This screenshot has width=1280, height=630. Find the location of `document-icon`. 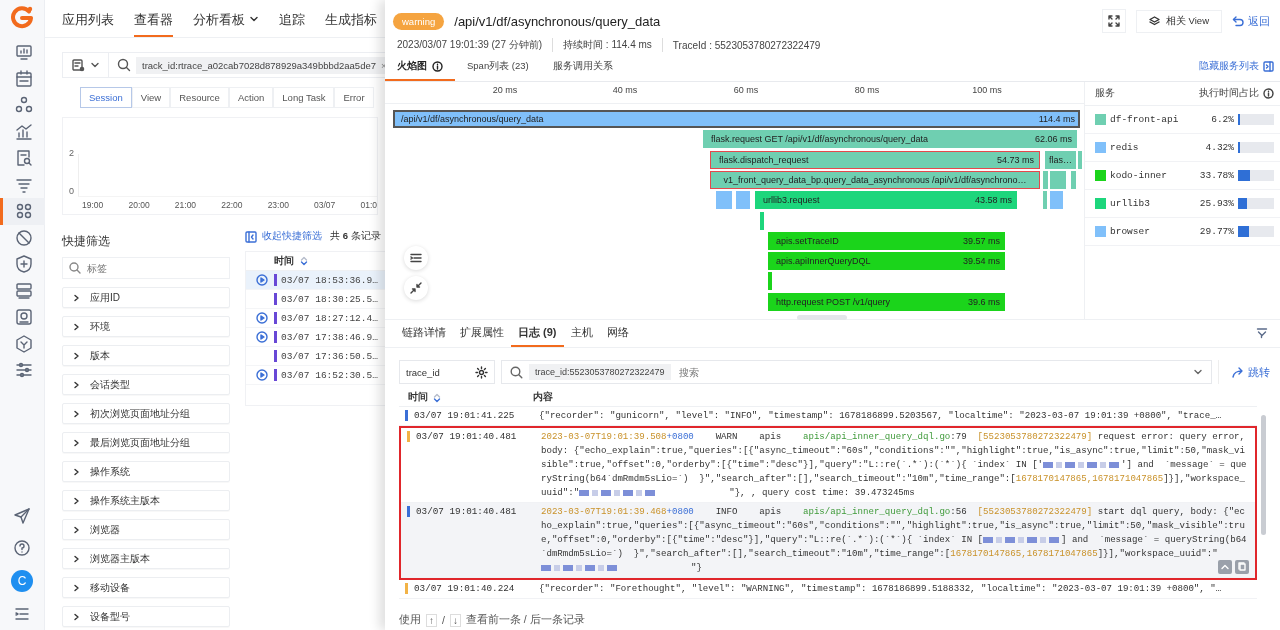

document-icon is located at coordinates (78, 65).